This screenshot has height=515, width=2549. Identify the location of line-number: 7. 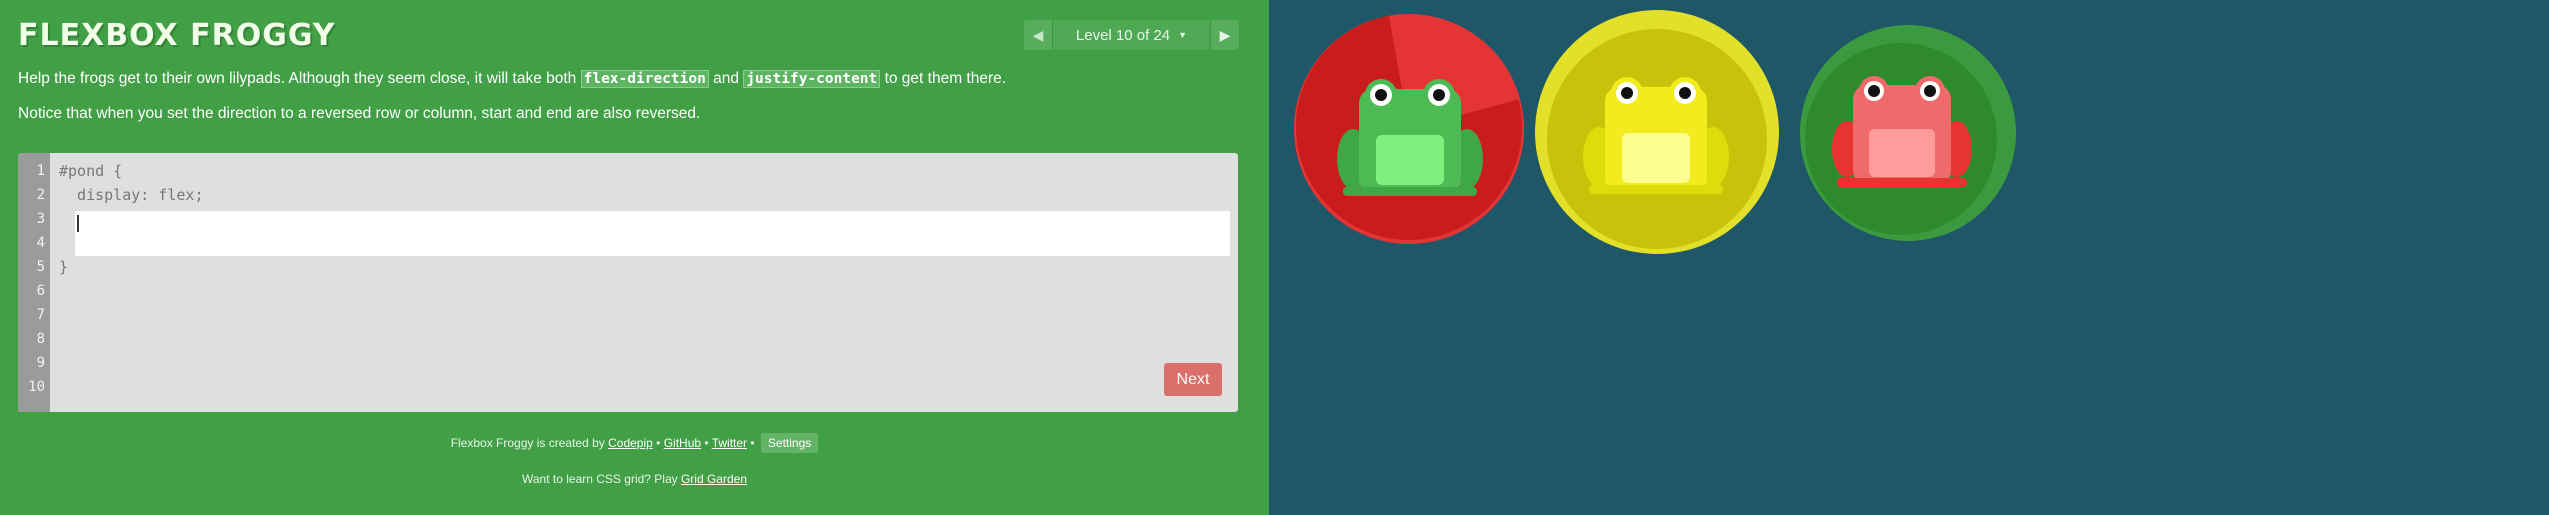
(40, 315).